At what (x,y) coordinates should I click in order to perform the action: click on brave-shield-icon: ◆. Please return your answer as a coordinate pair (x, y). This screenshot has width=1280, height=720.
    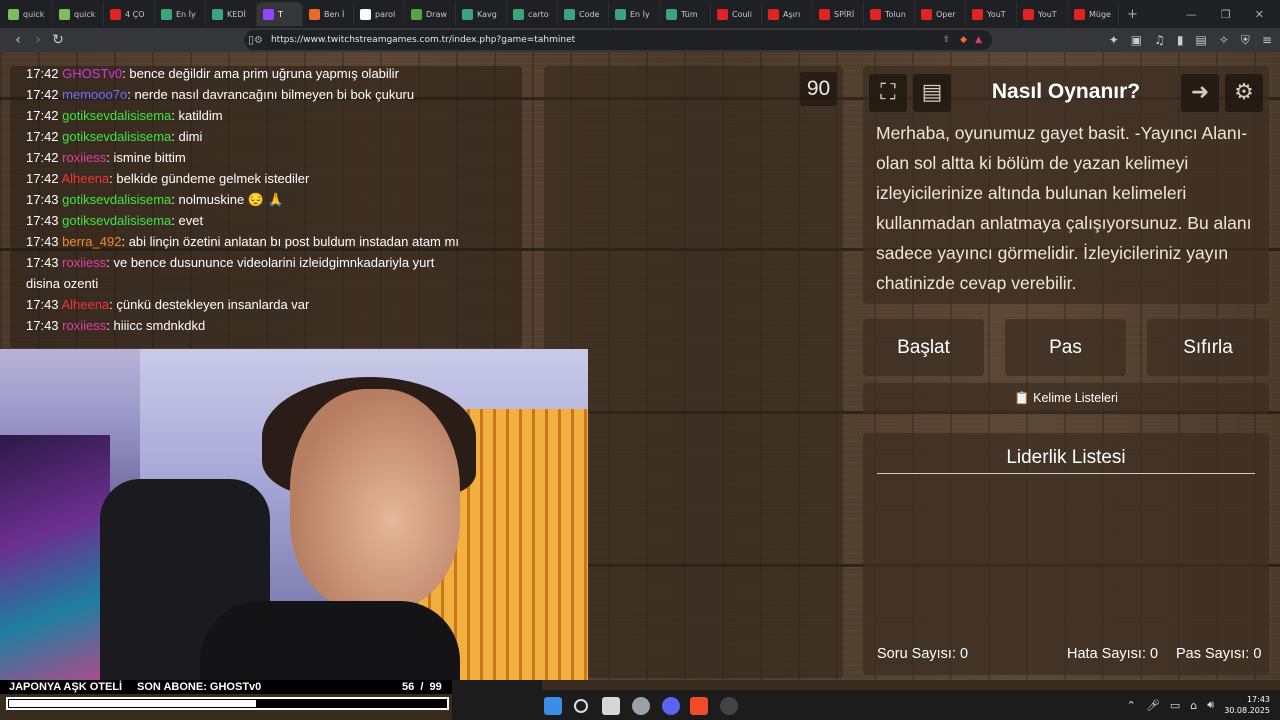
    Looking at the image, I should click on (963, 40).